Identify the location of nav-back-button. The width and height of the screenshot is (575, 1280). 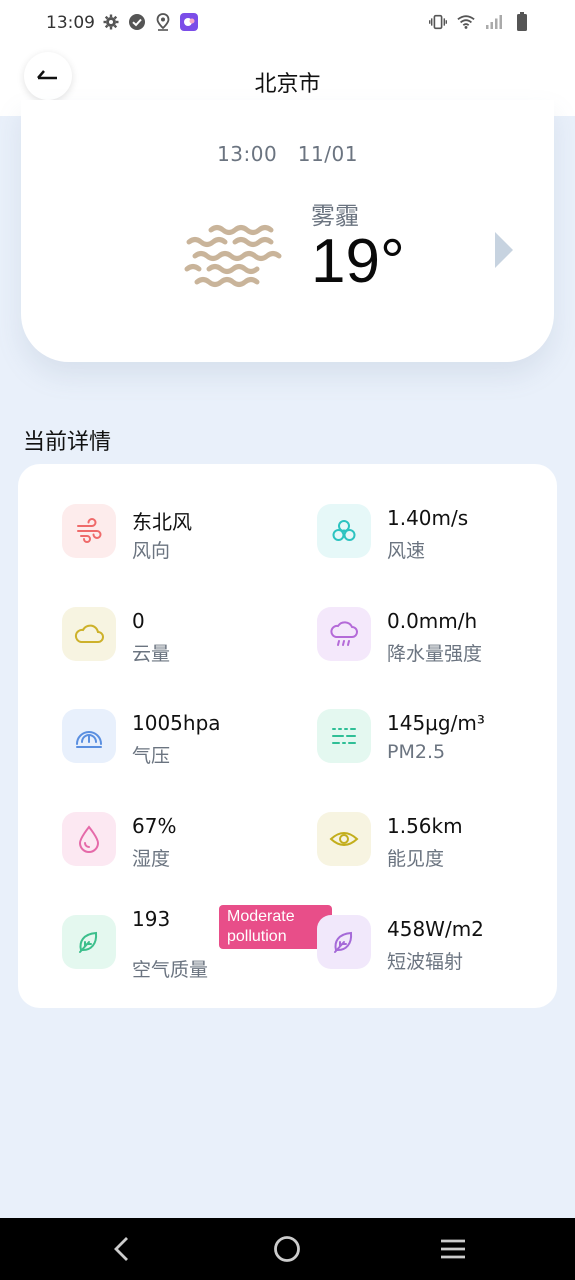
(121, 1249).